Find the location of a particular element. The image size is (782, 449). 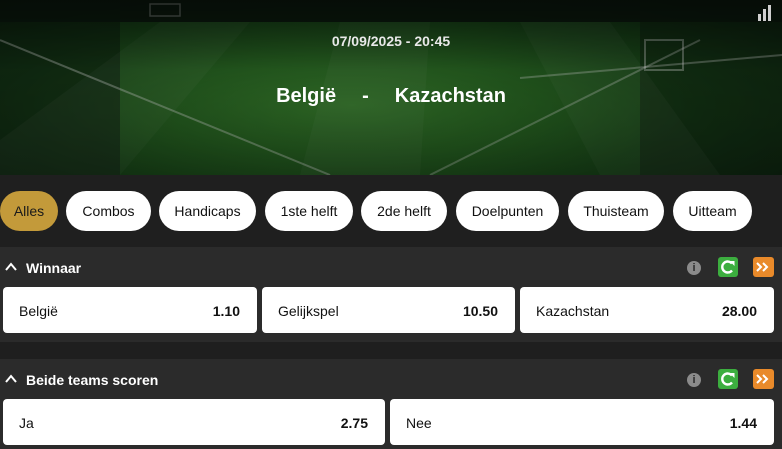

outcome-name: Kazachstan is located at coordinates (573, 311).